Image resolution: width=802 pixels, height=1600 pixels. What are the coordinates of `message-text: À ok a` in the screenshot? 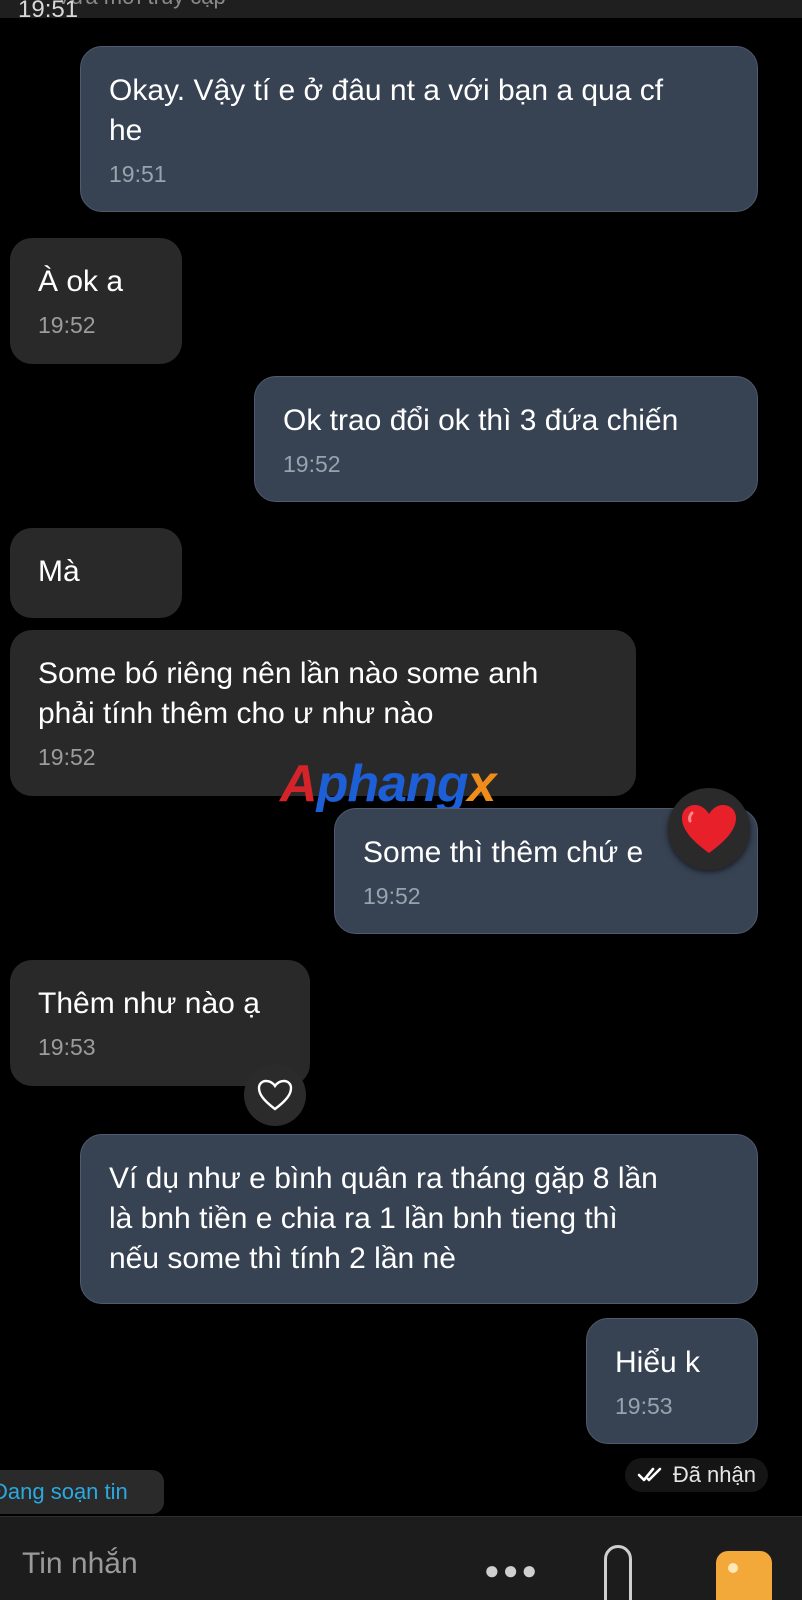 It's located at (81, 281).